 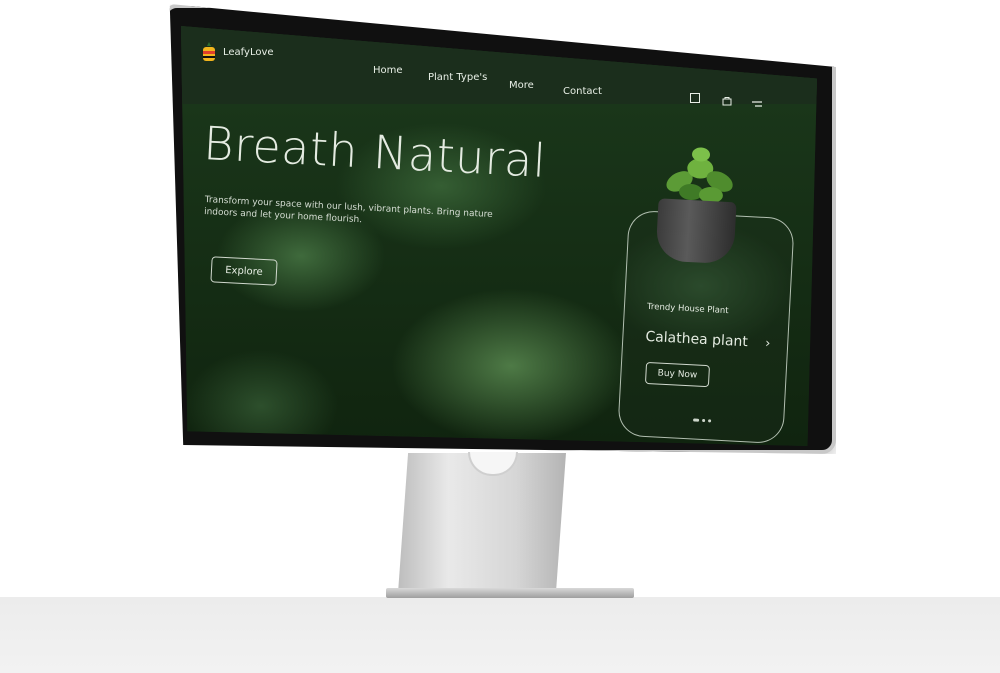 I want to click on card-title: Calathea plant, so click(x=696, y=339).